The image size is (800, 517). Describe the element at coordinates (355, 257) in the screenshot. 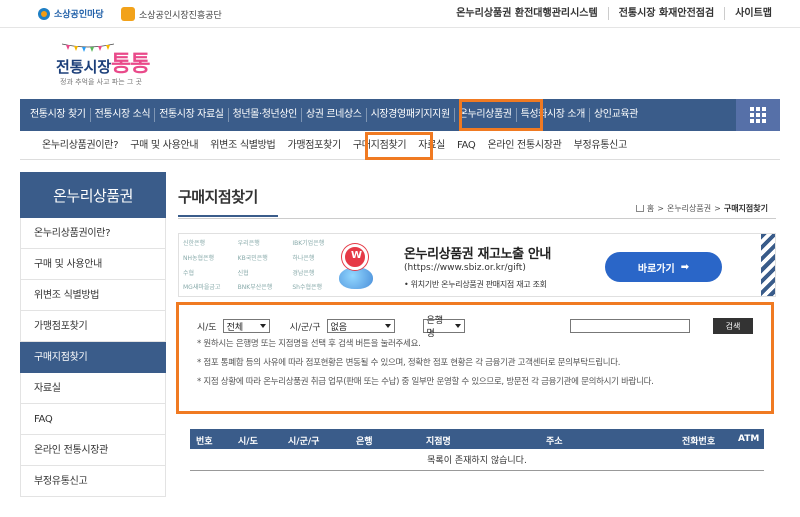

I see `location-pin-icon` at that location.